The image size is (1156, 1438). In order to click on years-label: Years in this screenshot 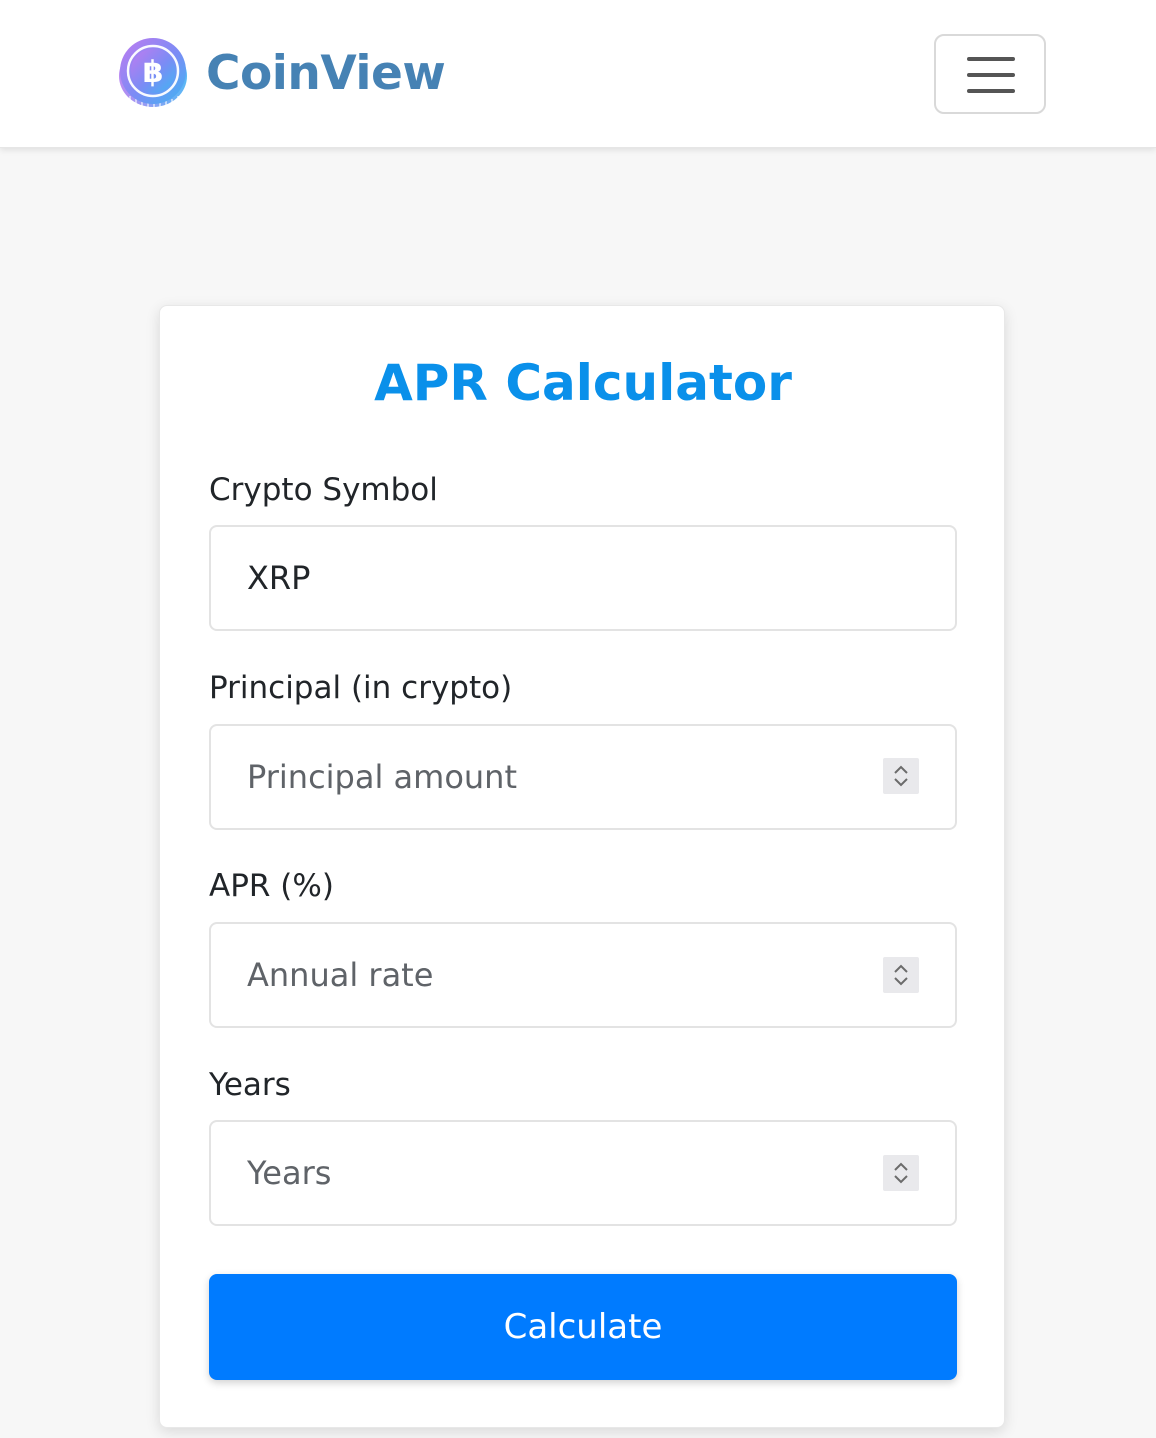, I will do `click(250, 1085)`.